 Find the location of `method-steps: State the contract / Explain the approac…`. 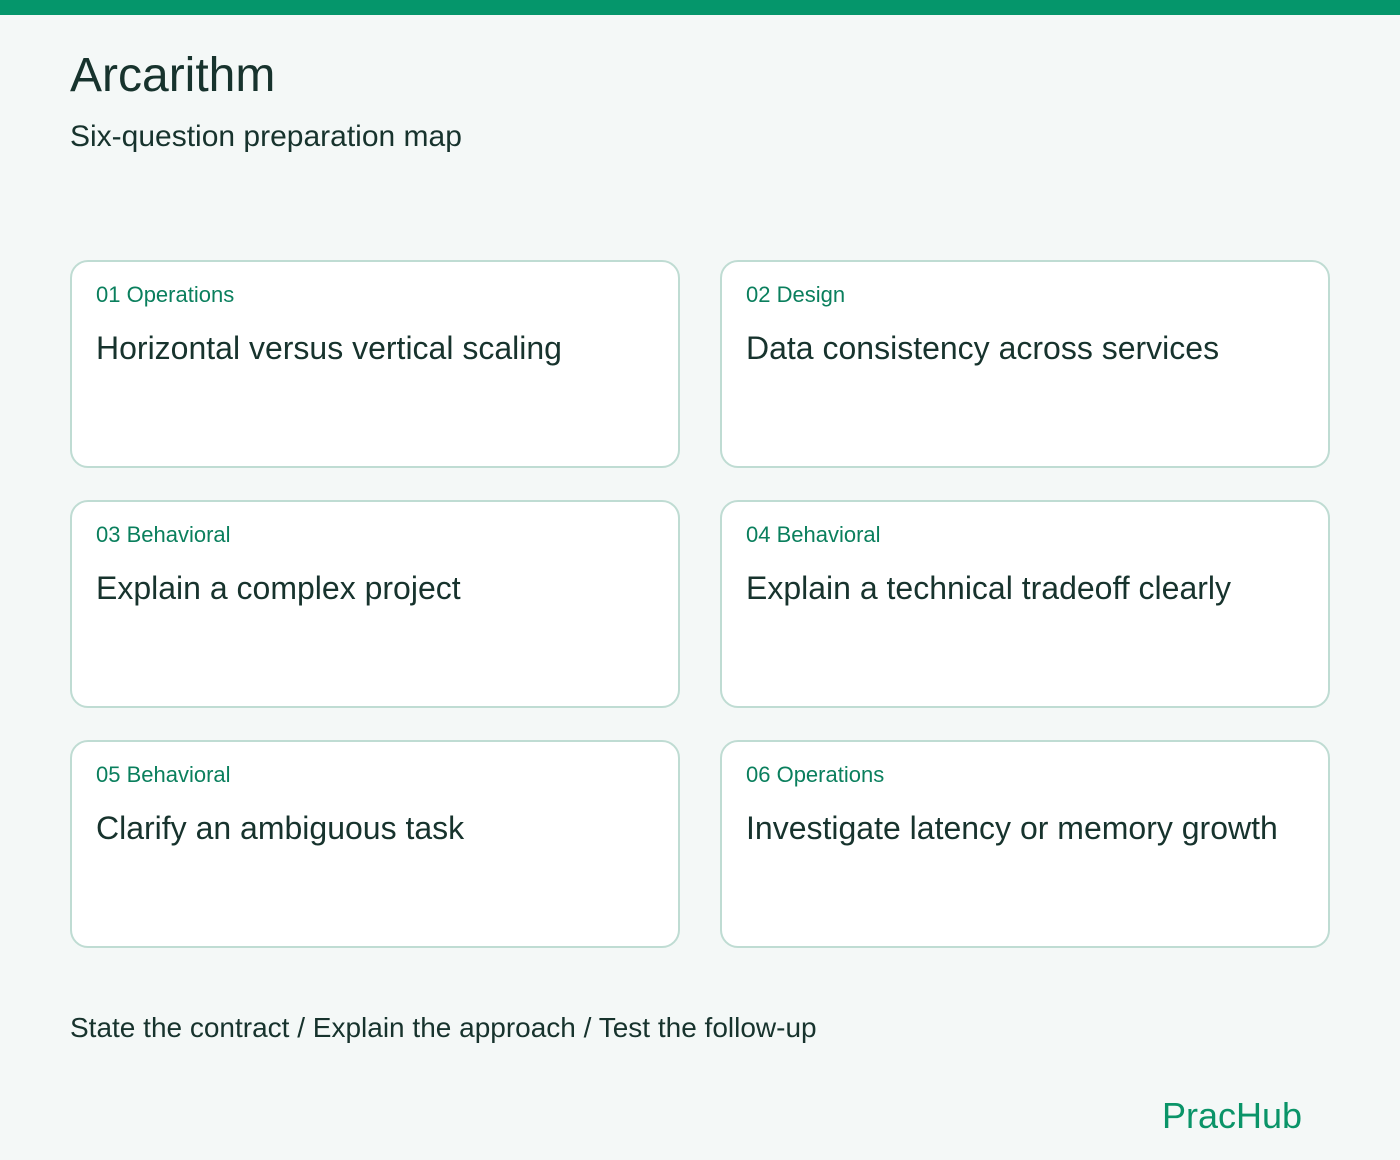

method-steps: State the contract / Explain the approac… is located at coordinates (443, 1027).